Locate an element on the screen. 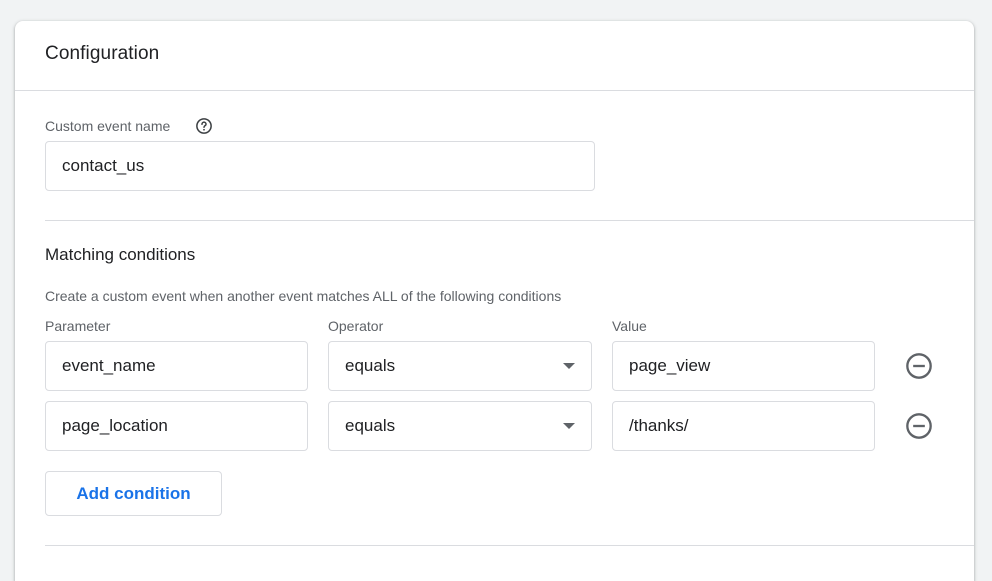 This screenshot has width=992, height=581. card-title: Configuration is located at coordinates (102, 53).